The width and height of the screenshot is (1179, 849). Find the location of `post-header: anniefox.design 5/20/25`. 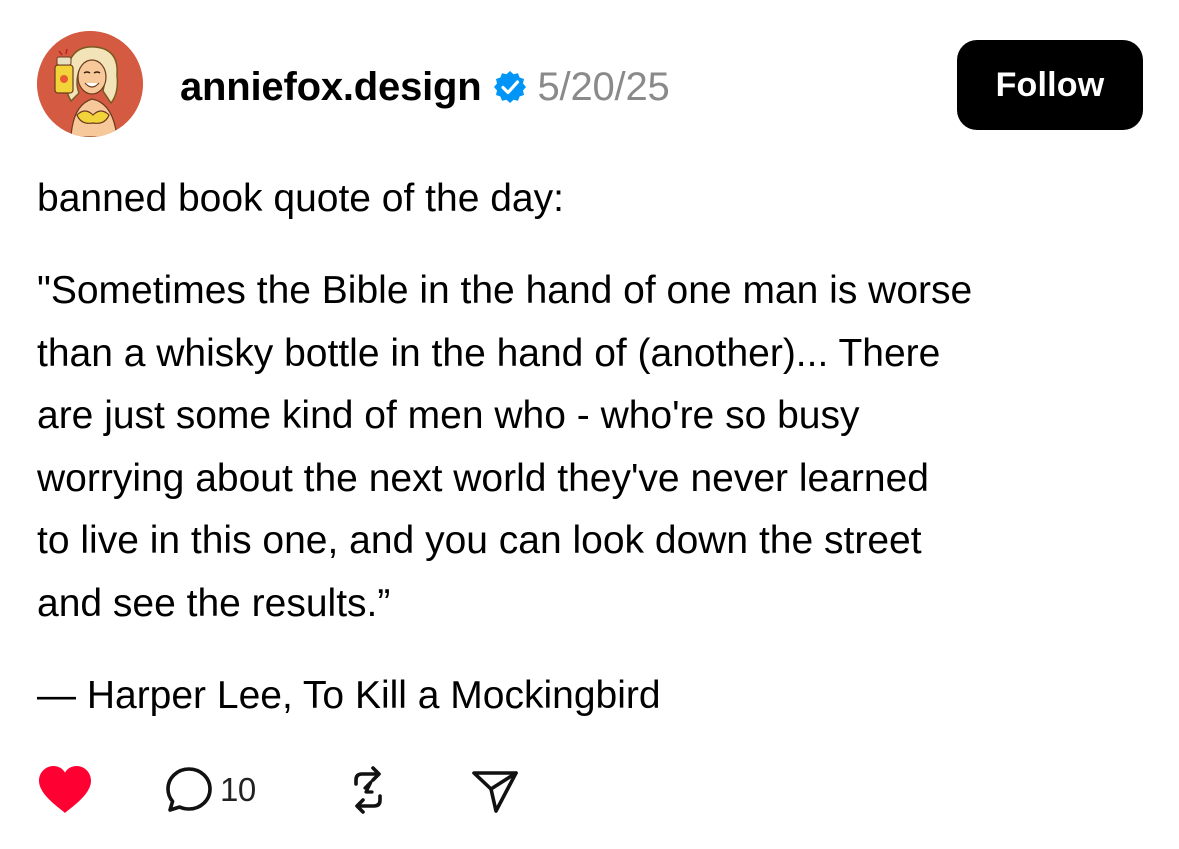

post-header: anniefox.design 5/20/25 is located at coordinates (425, 87).